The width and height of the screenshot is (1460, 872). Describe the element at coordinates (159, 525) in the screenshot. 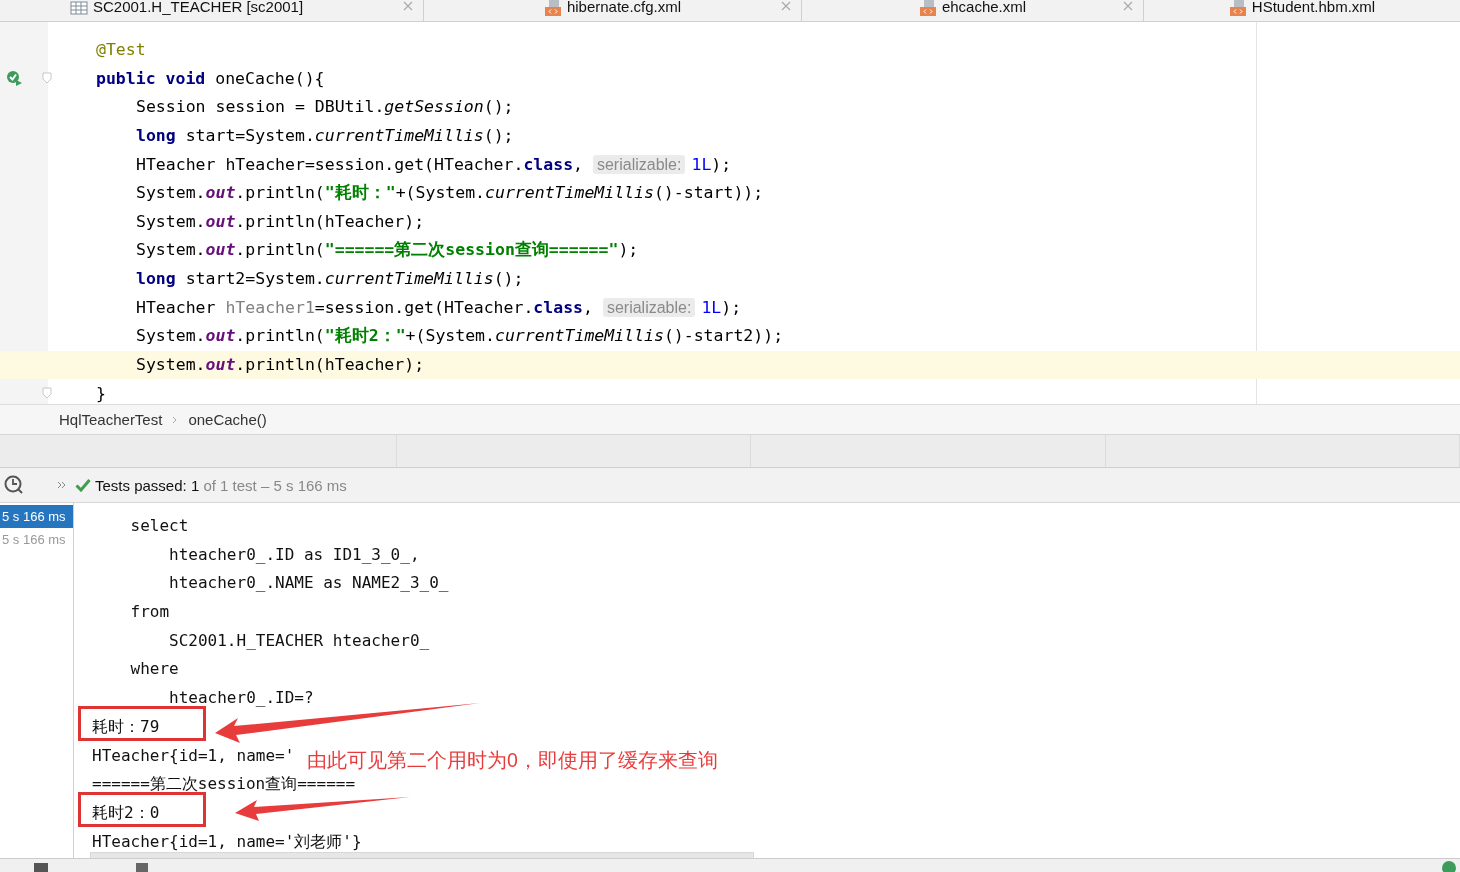

I see `console-line: select` at that location.